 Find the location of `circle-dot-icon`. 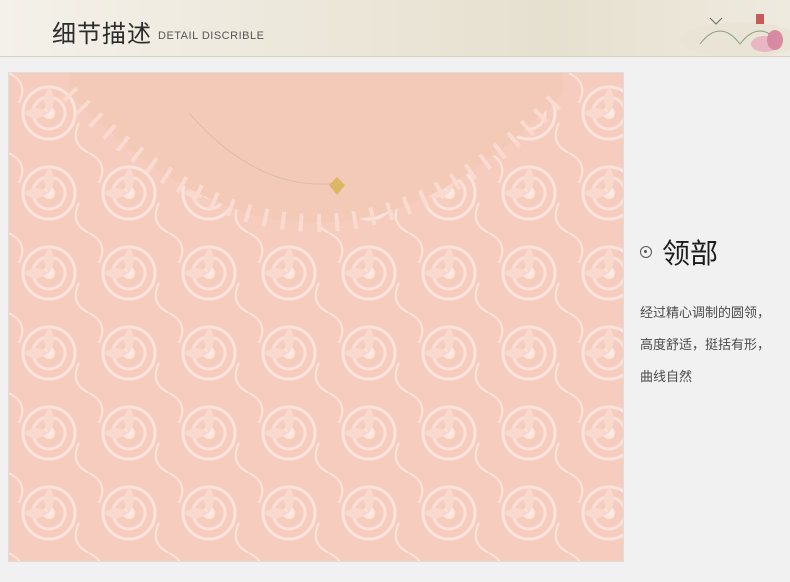

circle-dot-icon is located at coordinates (646, 252).